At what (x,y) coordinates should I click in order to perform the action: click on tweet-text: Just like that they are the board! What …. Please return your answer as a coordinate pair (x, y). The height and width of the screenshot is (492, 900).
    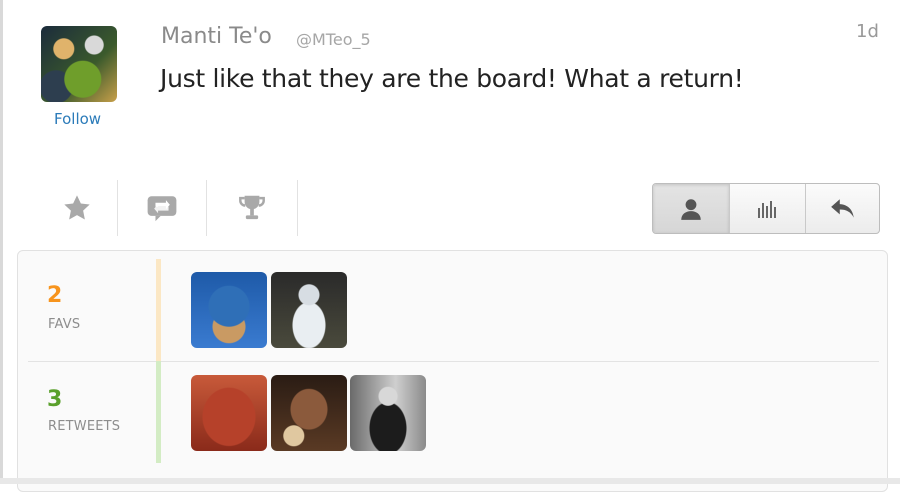
    Looking at the image, I should click on (452, 78).